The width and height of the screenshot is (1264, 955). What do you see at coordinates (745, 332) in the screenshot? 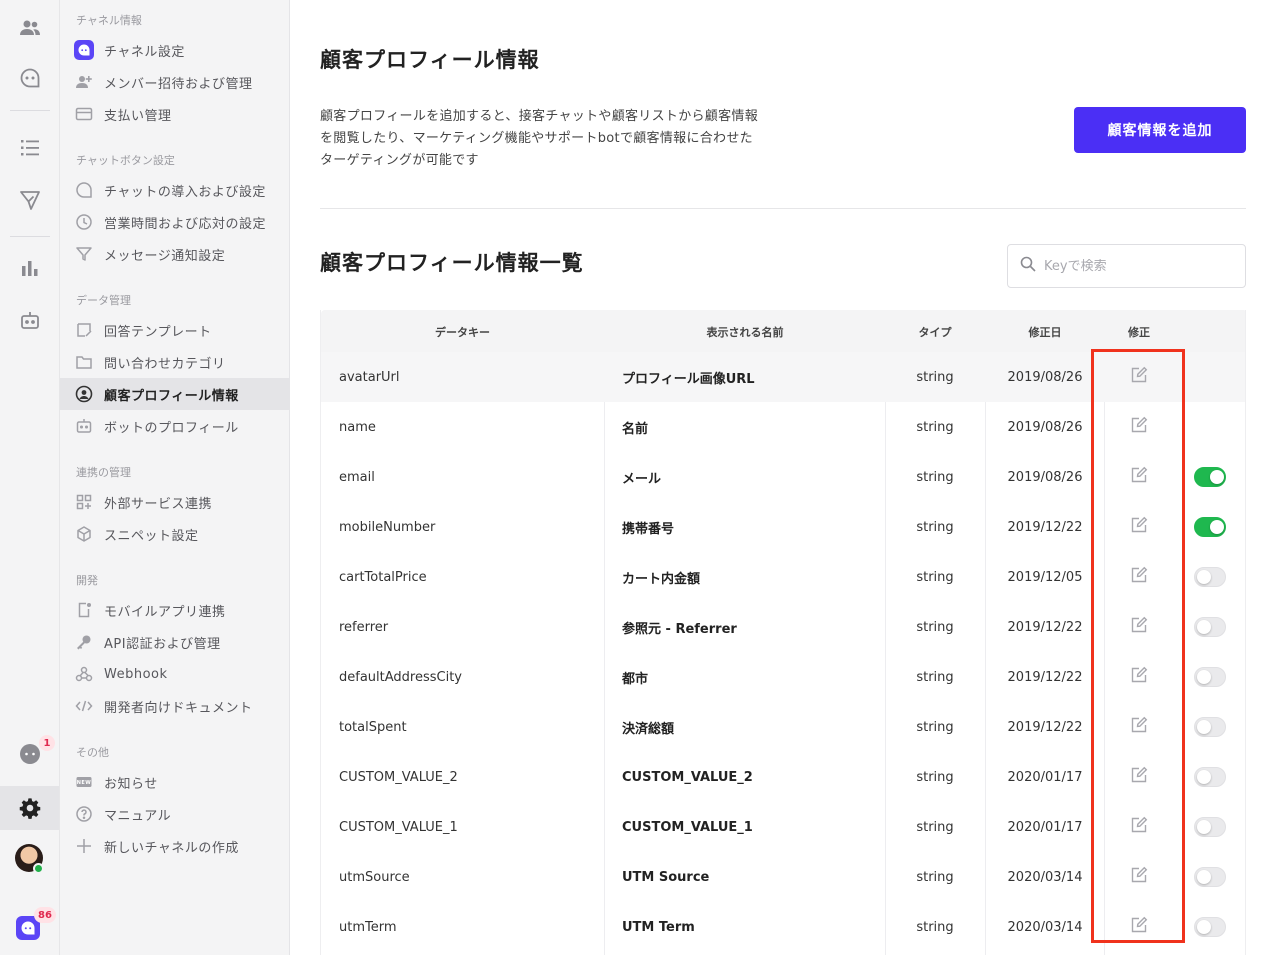
I see `column-header-name: 表示される名前` at bounding box center [745, 332].